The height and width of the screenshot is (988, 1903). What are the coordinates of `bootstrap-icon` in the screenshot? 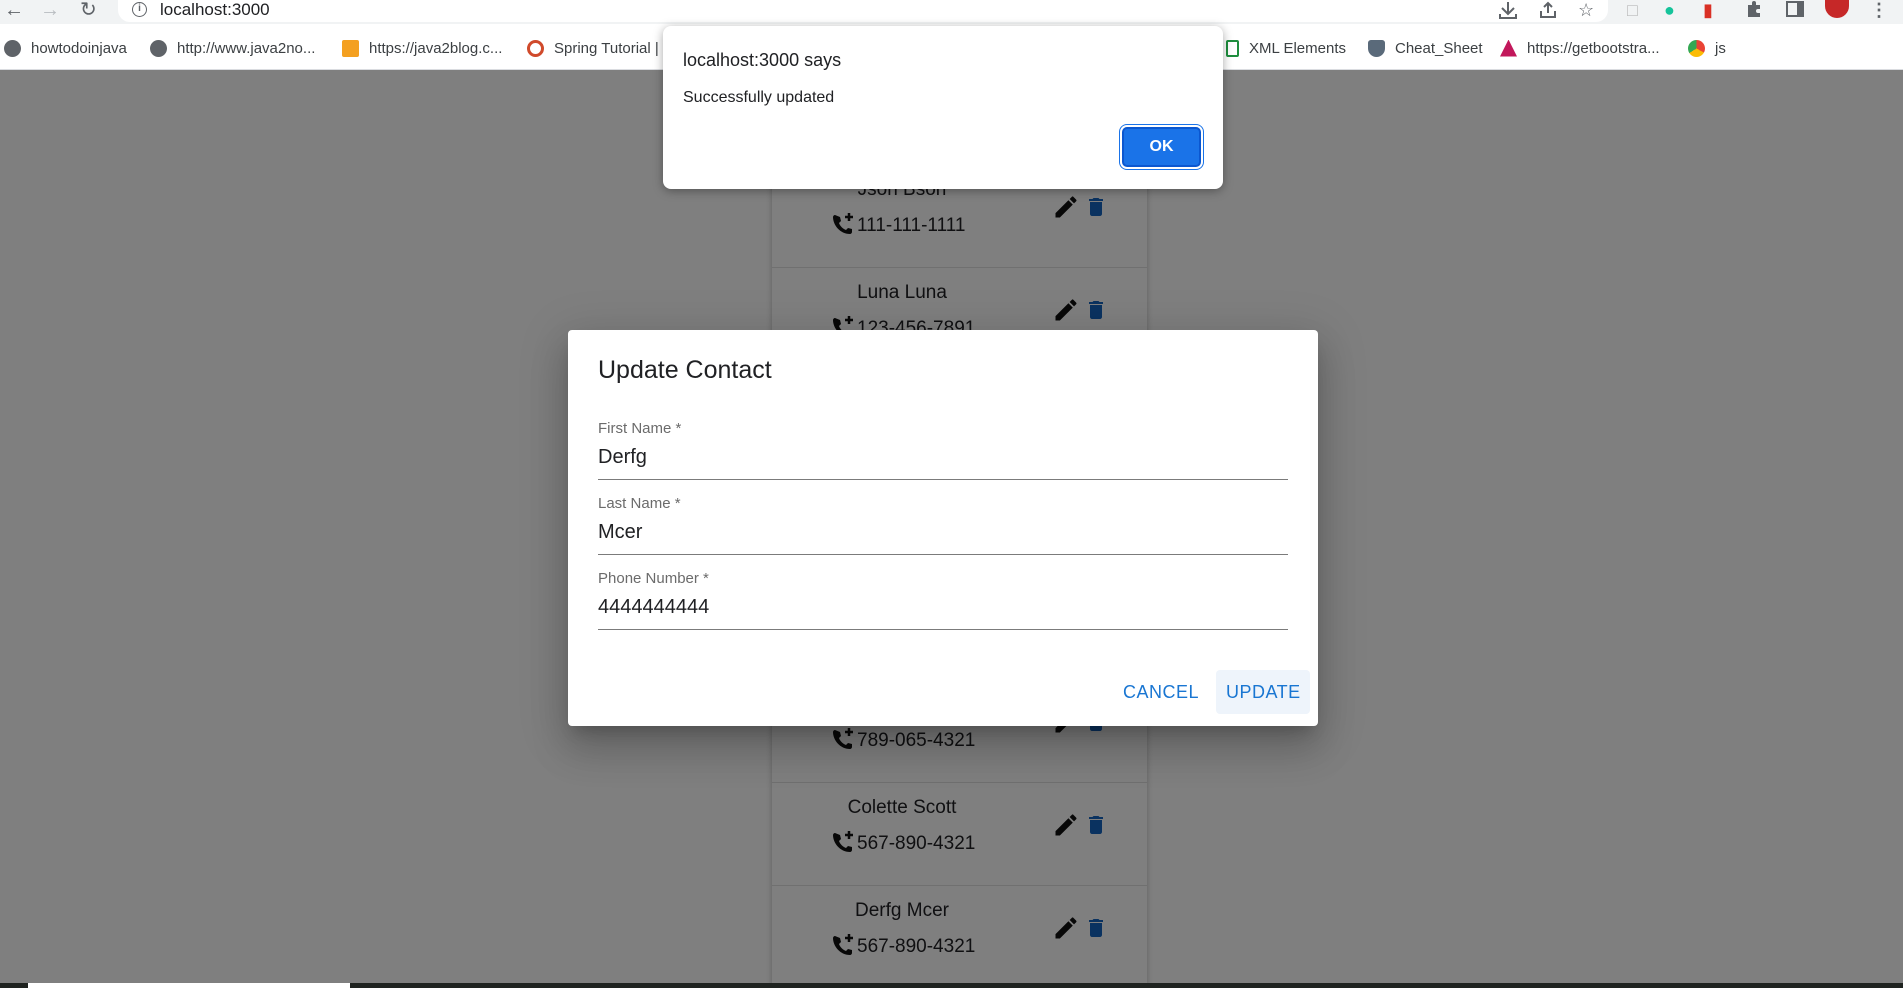 It's located at (1508, 48).